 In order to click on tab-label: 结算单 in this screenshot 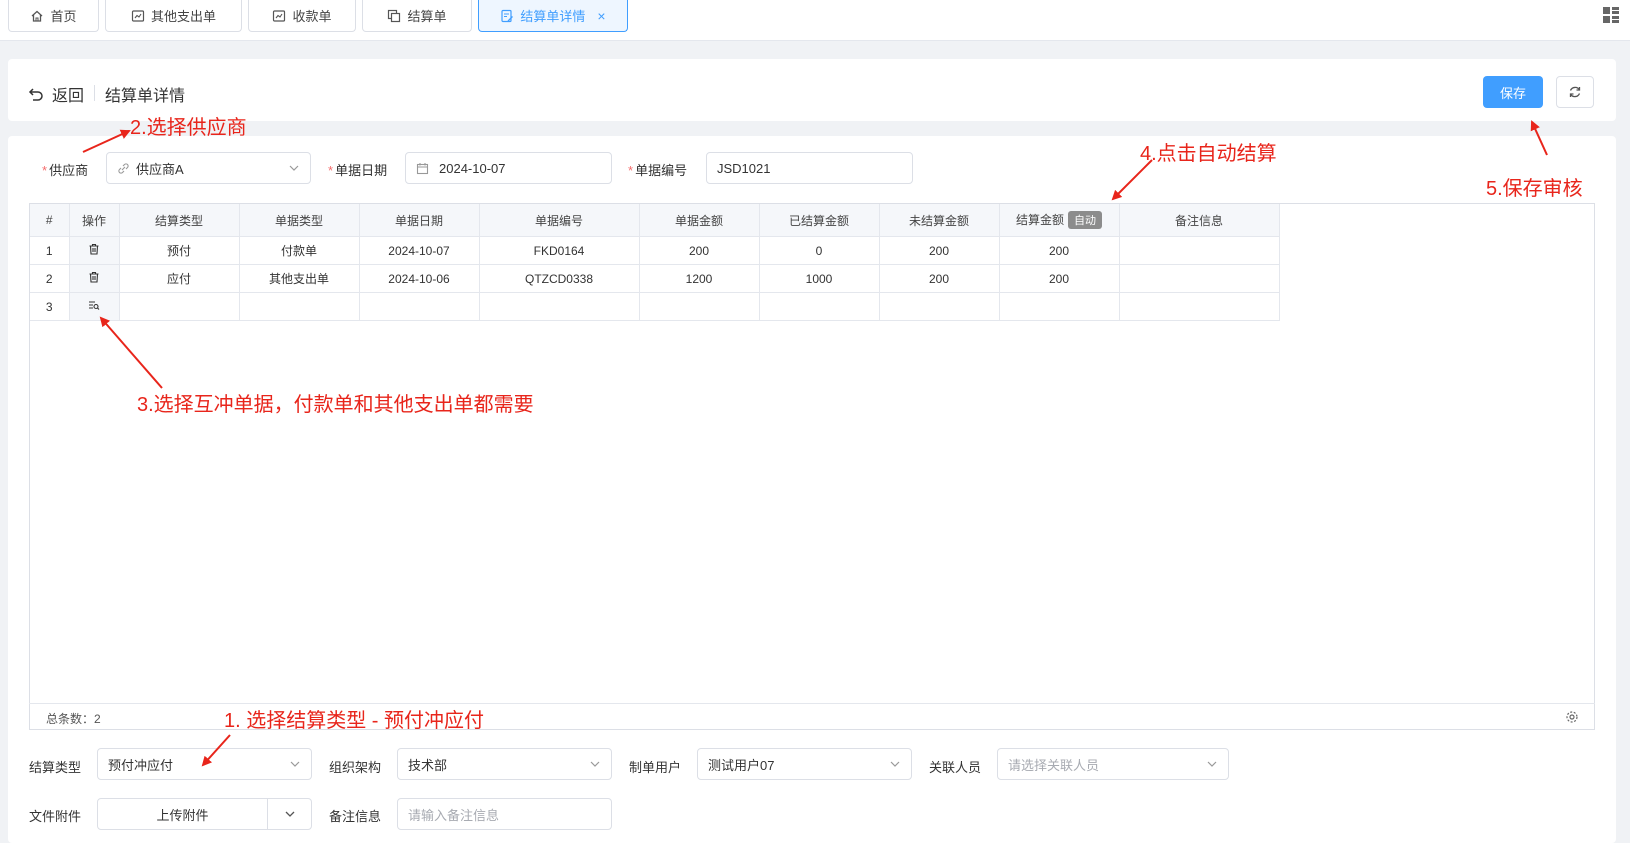, I will do `click(427, 16)`.